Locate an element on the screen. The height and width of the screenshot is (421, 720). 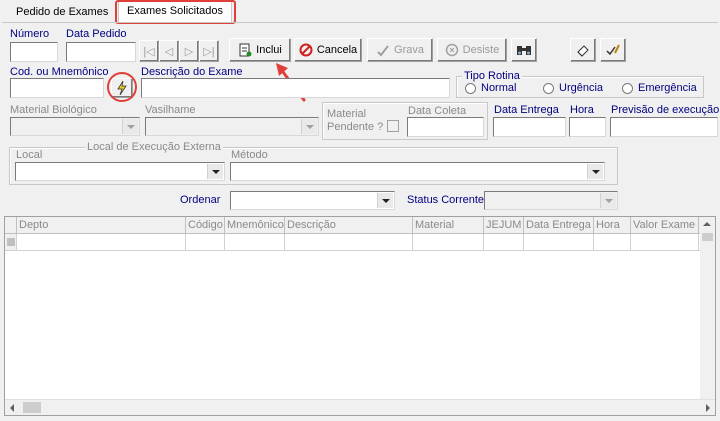
status-corrente-select is located at coordinates (551, 200).